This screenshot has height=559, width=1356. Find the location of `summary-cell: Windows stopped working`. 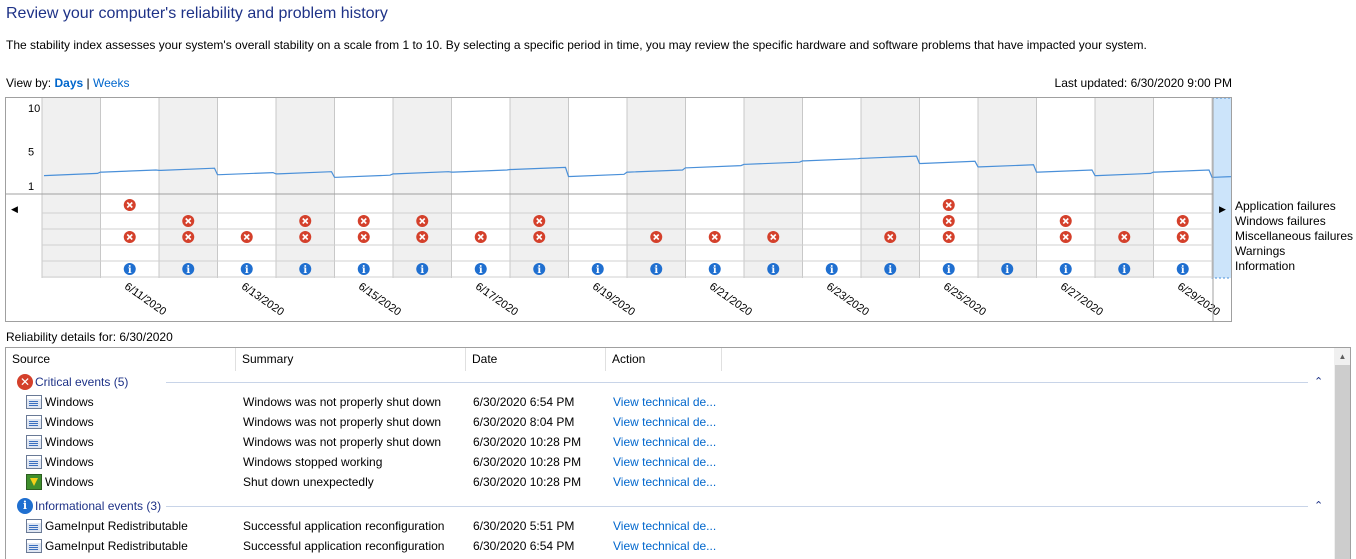

summary-cell: Windows stopped working is located at coordinates (313, 462).